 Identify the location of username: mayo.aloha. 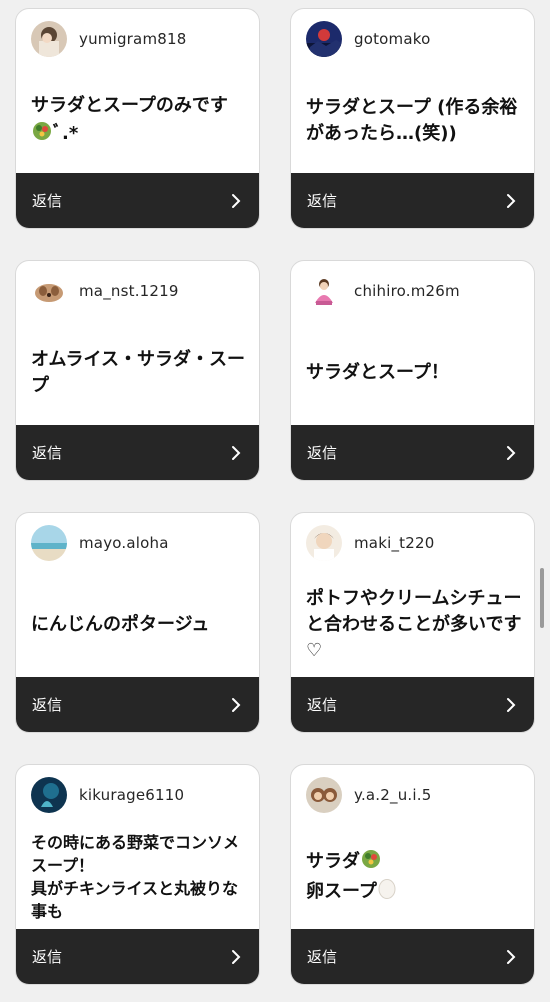
(124, 543).